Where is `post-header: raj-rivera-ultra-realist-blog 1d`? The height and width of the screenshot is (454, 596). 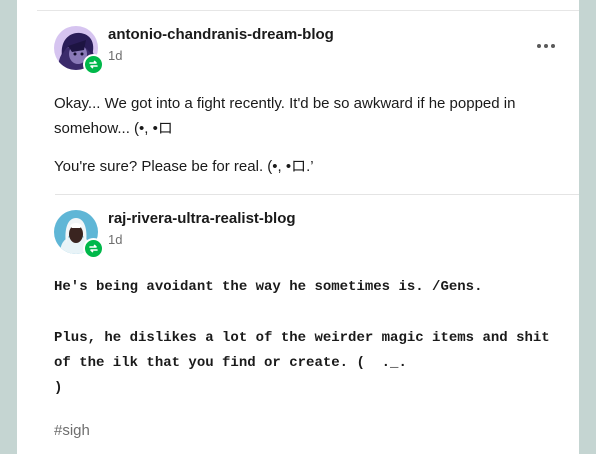 post-header: raj-rivera-ultra-realist-blog 1d is located at coordinates (175, 234).